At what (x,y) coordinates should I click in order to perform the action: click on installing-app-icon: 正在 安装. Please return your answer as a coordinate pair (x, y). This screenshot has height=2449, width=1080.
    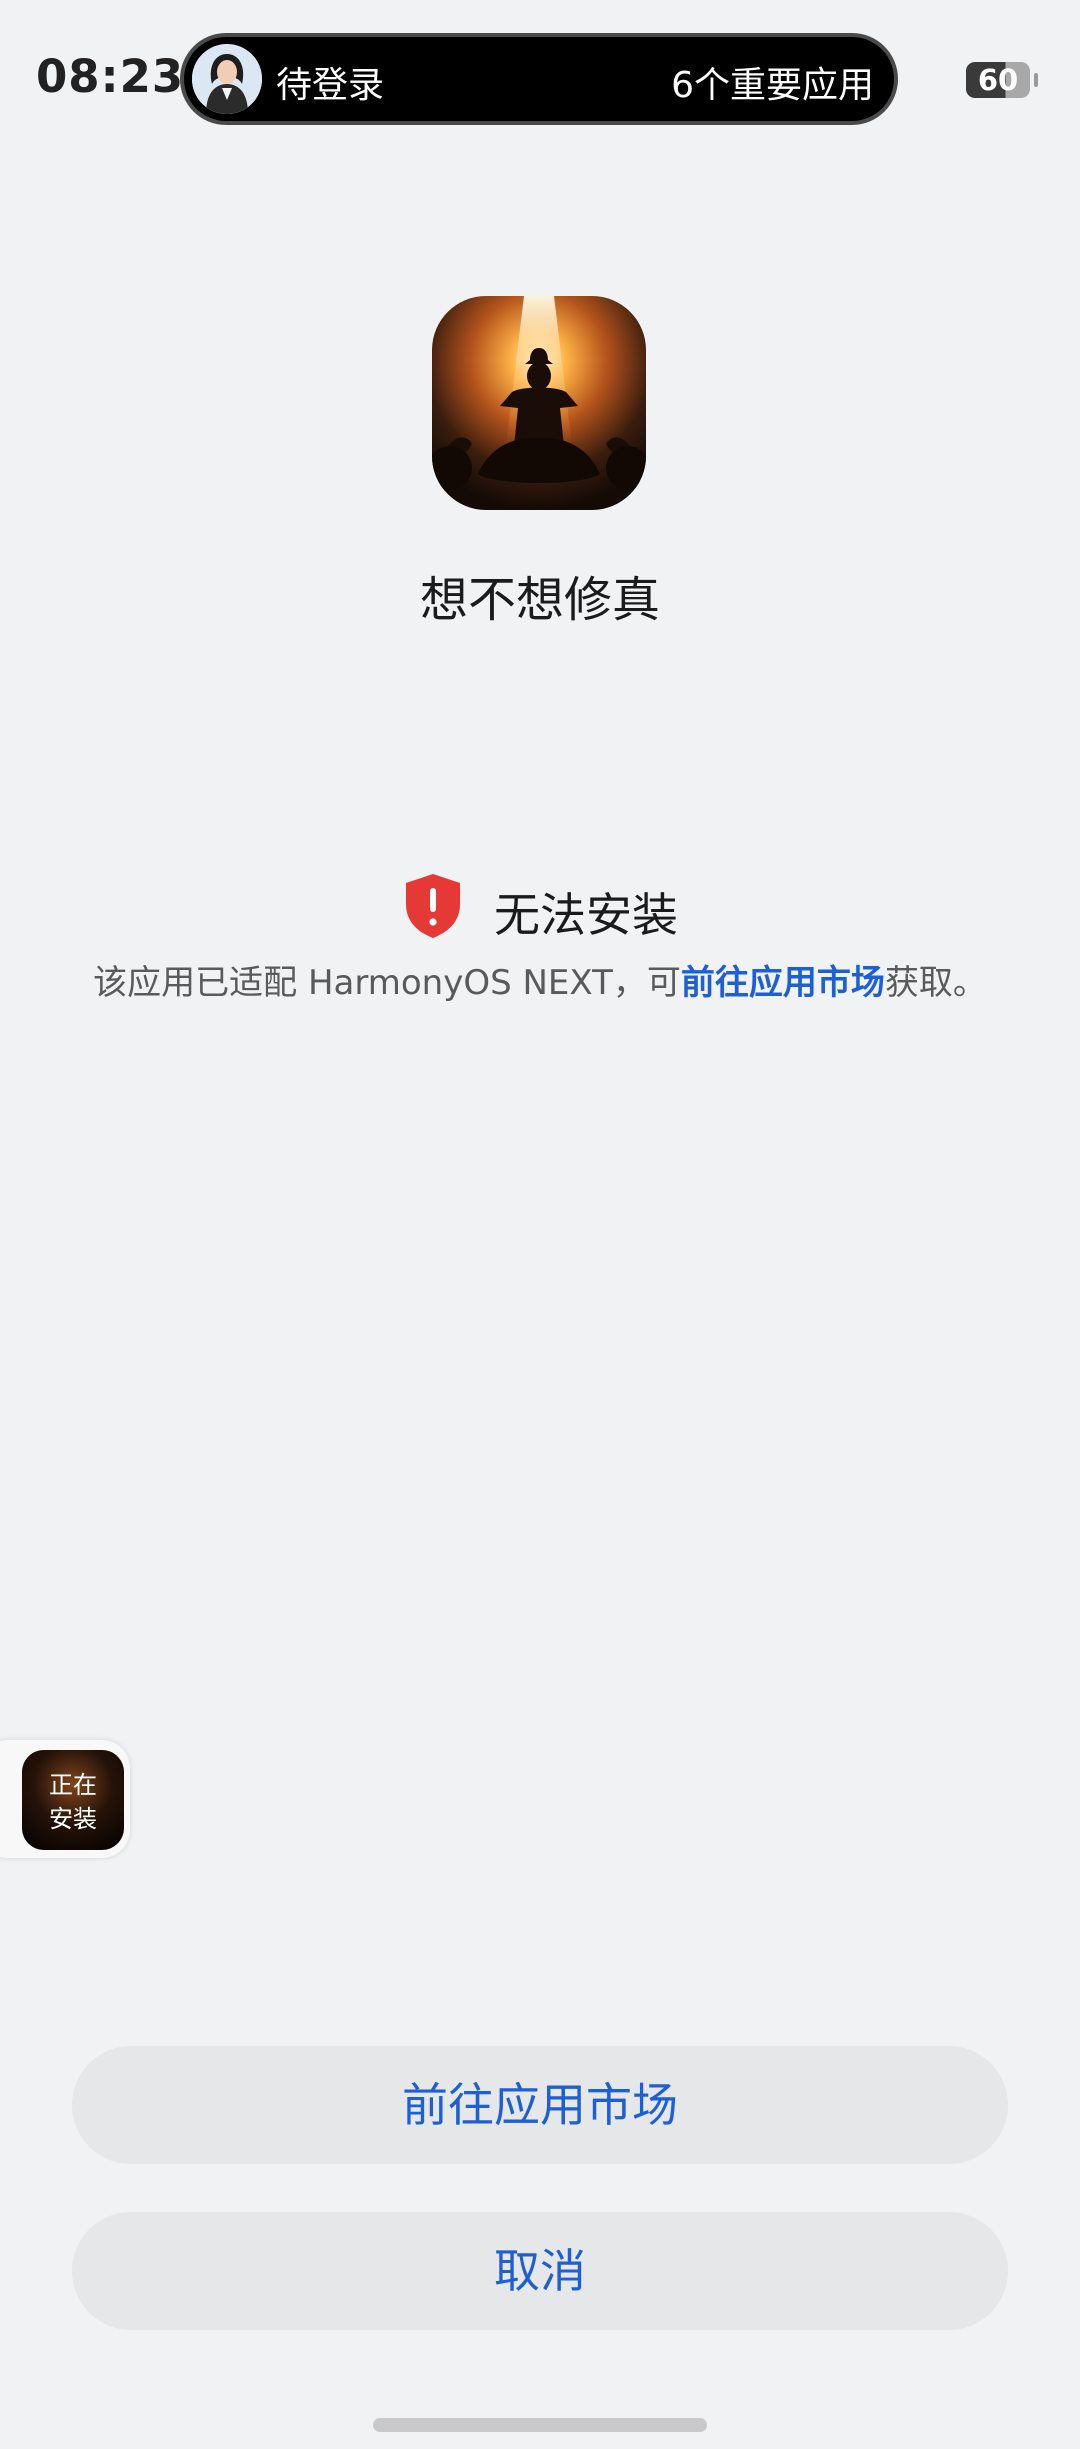
    Looking at the image, I should click on (73, 1800).